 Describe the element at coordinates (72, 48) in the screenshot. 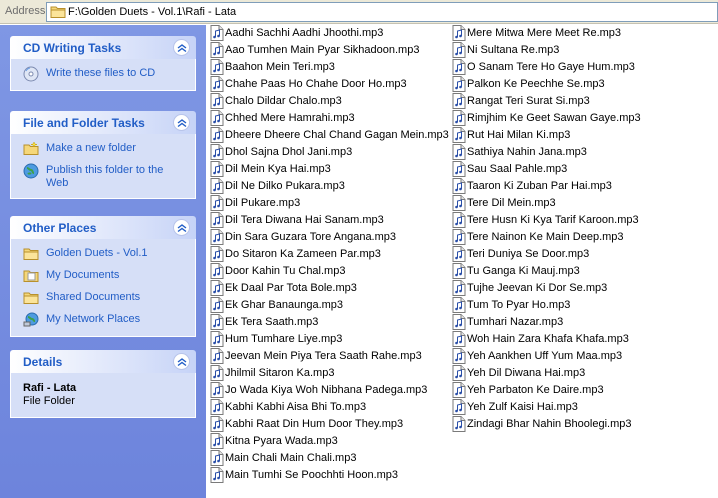

I see `panel-title: CD Writing Tasks` at that location.